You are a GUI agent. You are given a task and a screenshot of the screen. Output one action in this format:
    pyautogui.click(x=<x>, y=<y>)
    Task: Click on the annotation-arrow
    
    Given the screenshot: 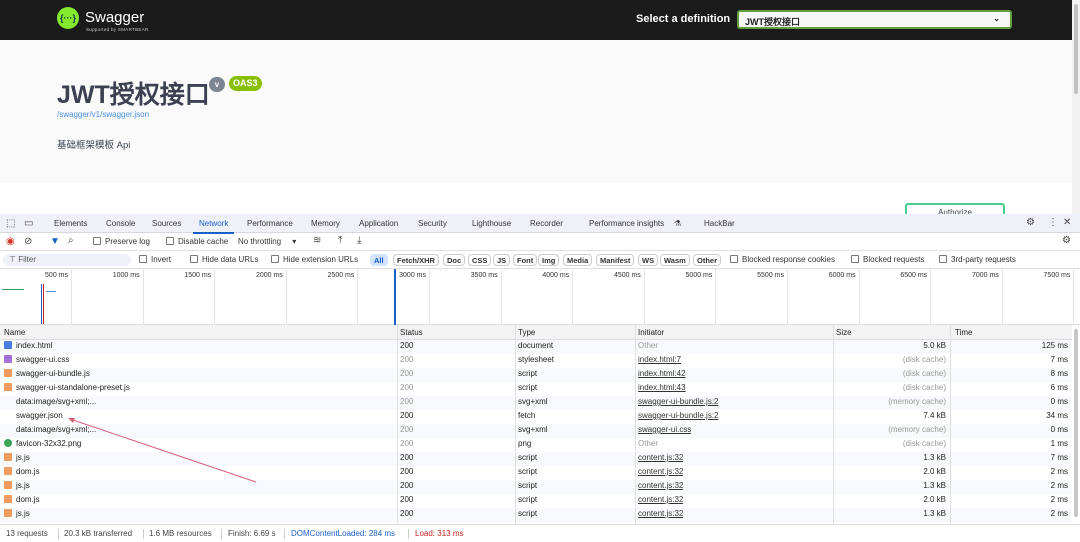 What is the action you would take?
    pyautogui.click(x=162, y=450)
    